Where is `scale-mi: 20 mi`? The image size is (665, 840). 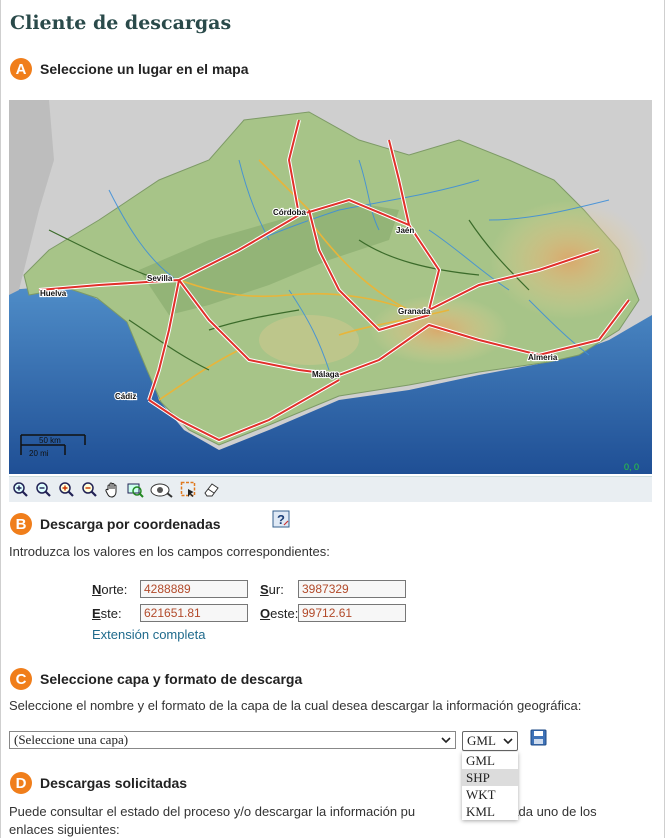 scale-mi: 20 mi is located at coordinates (39, 453).